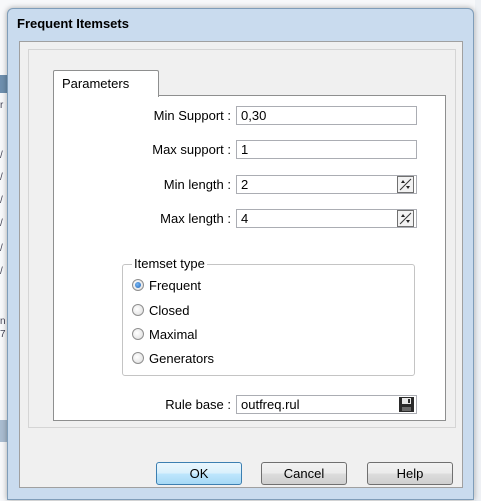 The width and height of the screenshot is (481, 501). I want to click on radio-frequent-label: Frequent, so click(175, 285).